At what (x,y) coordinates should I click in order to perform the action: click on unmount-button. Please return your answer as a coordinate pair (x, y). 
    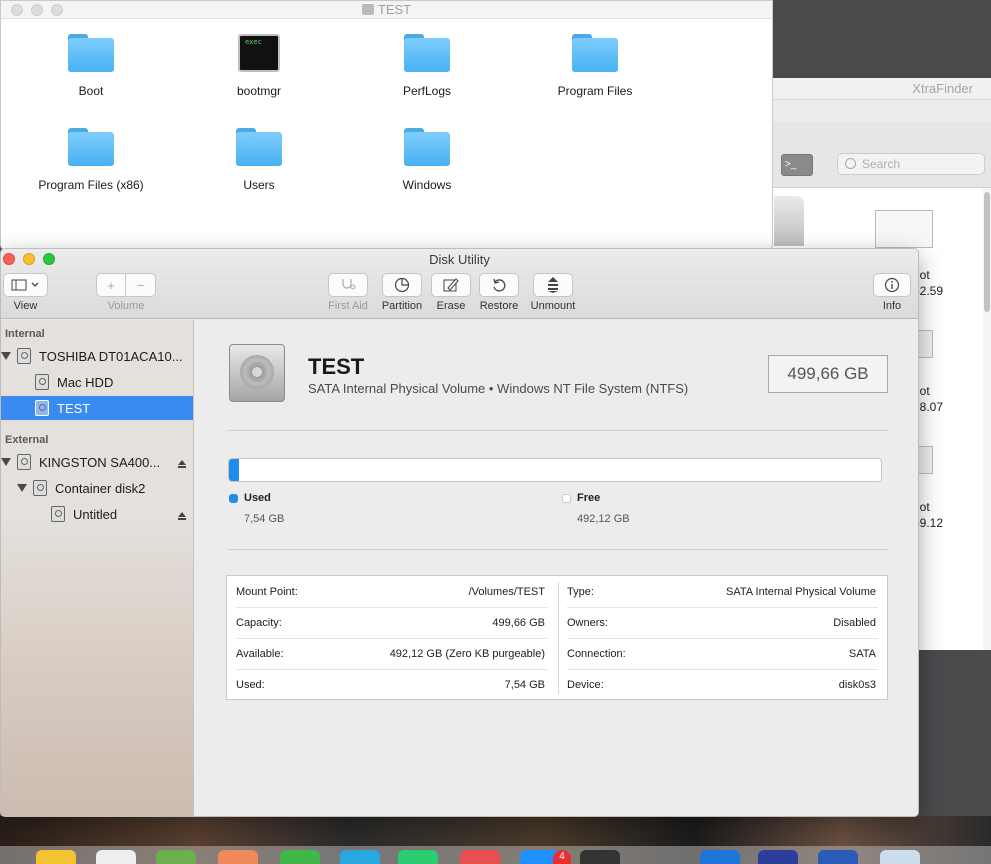
    Looking at the image, I should click on (553, 285).